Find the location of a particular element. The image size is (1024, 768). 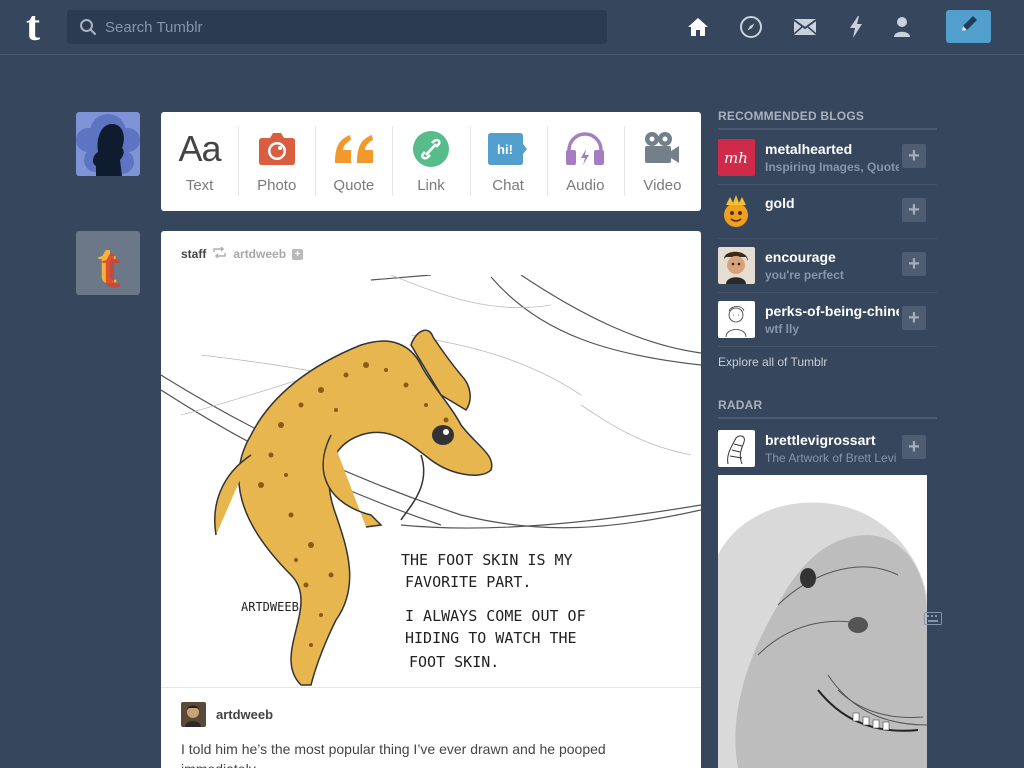

post-type-label: Quote is located at coordinates (354, 185).